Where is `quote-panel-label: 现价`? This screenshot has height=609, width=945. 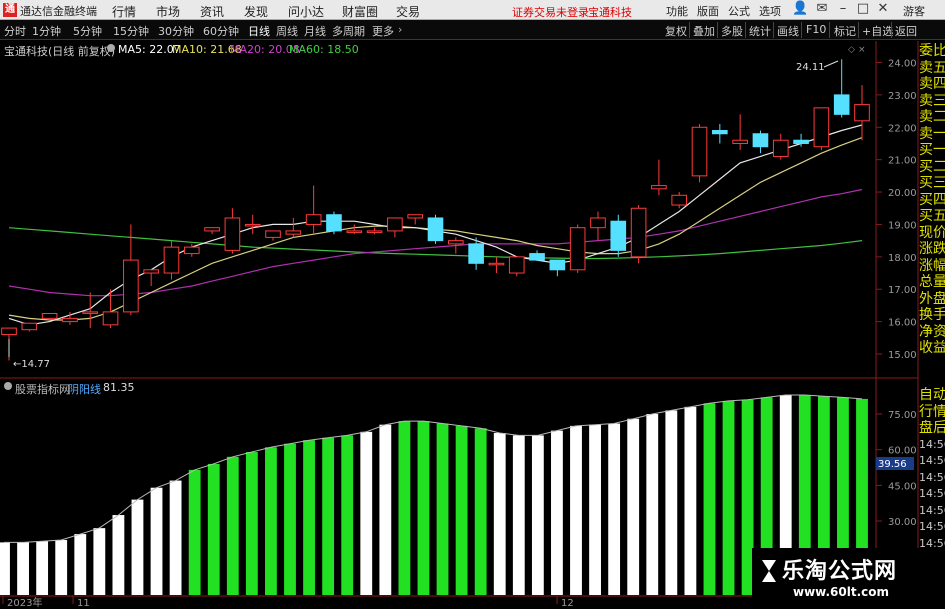 quote-panel-label: 现价 is located at coordinates (932, 232).